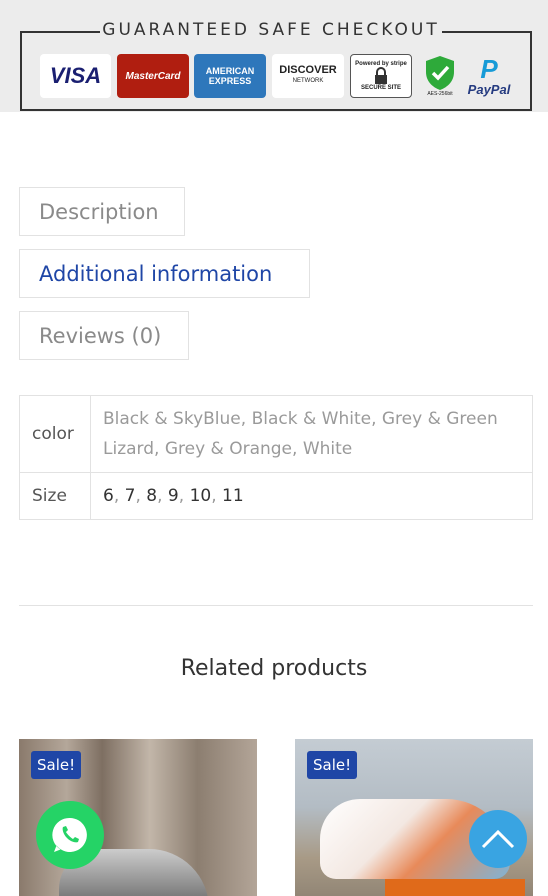 The image size is (548, 896). What do you see at coordinates (489, 89) in the screenshot?
I see `paypal-text: PayPal` at bounding box center [489, 89].